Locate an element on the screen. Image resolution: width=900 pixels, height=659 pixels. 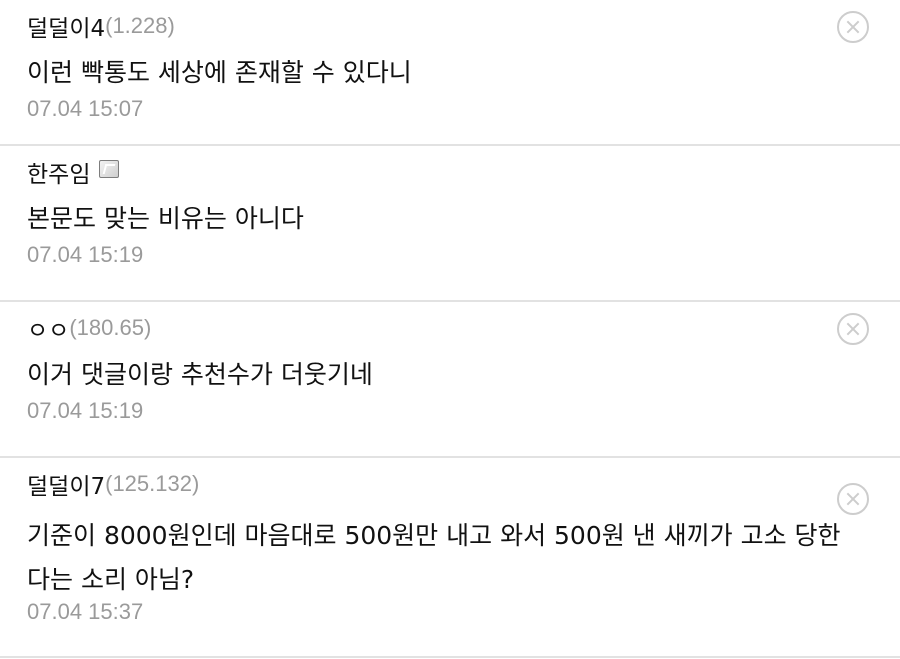
comment-ip: (1.228) is located at coordinates (140, 25).